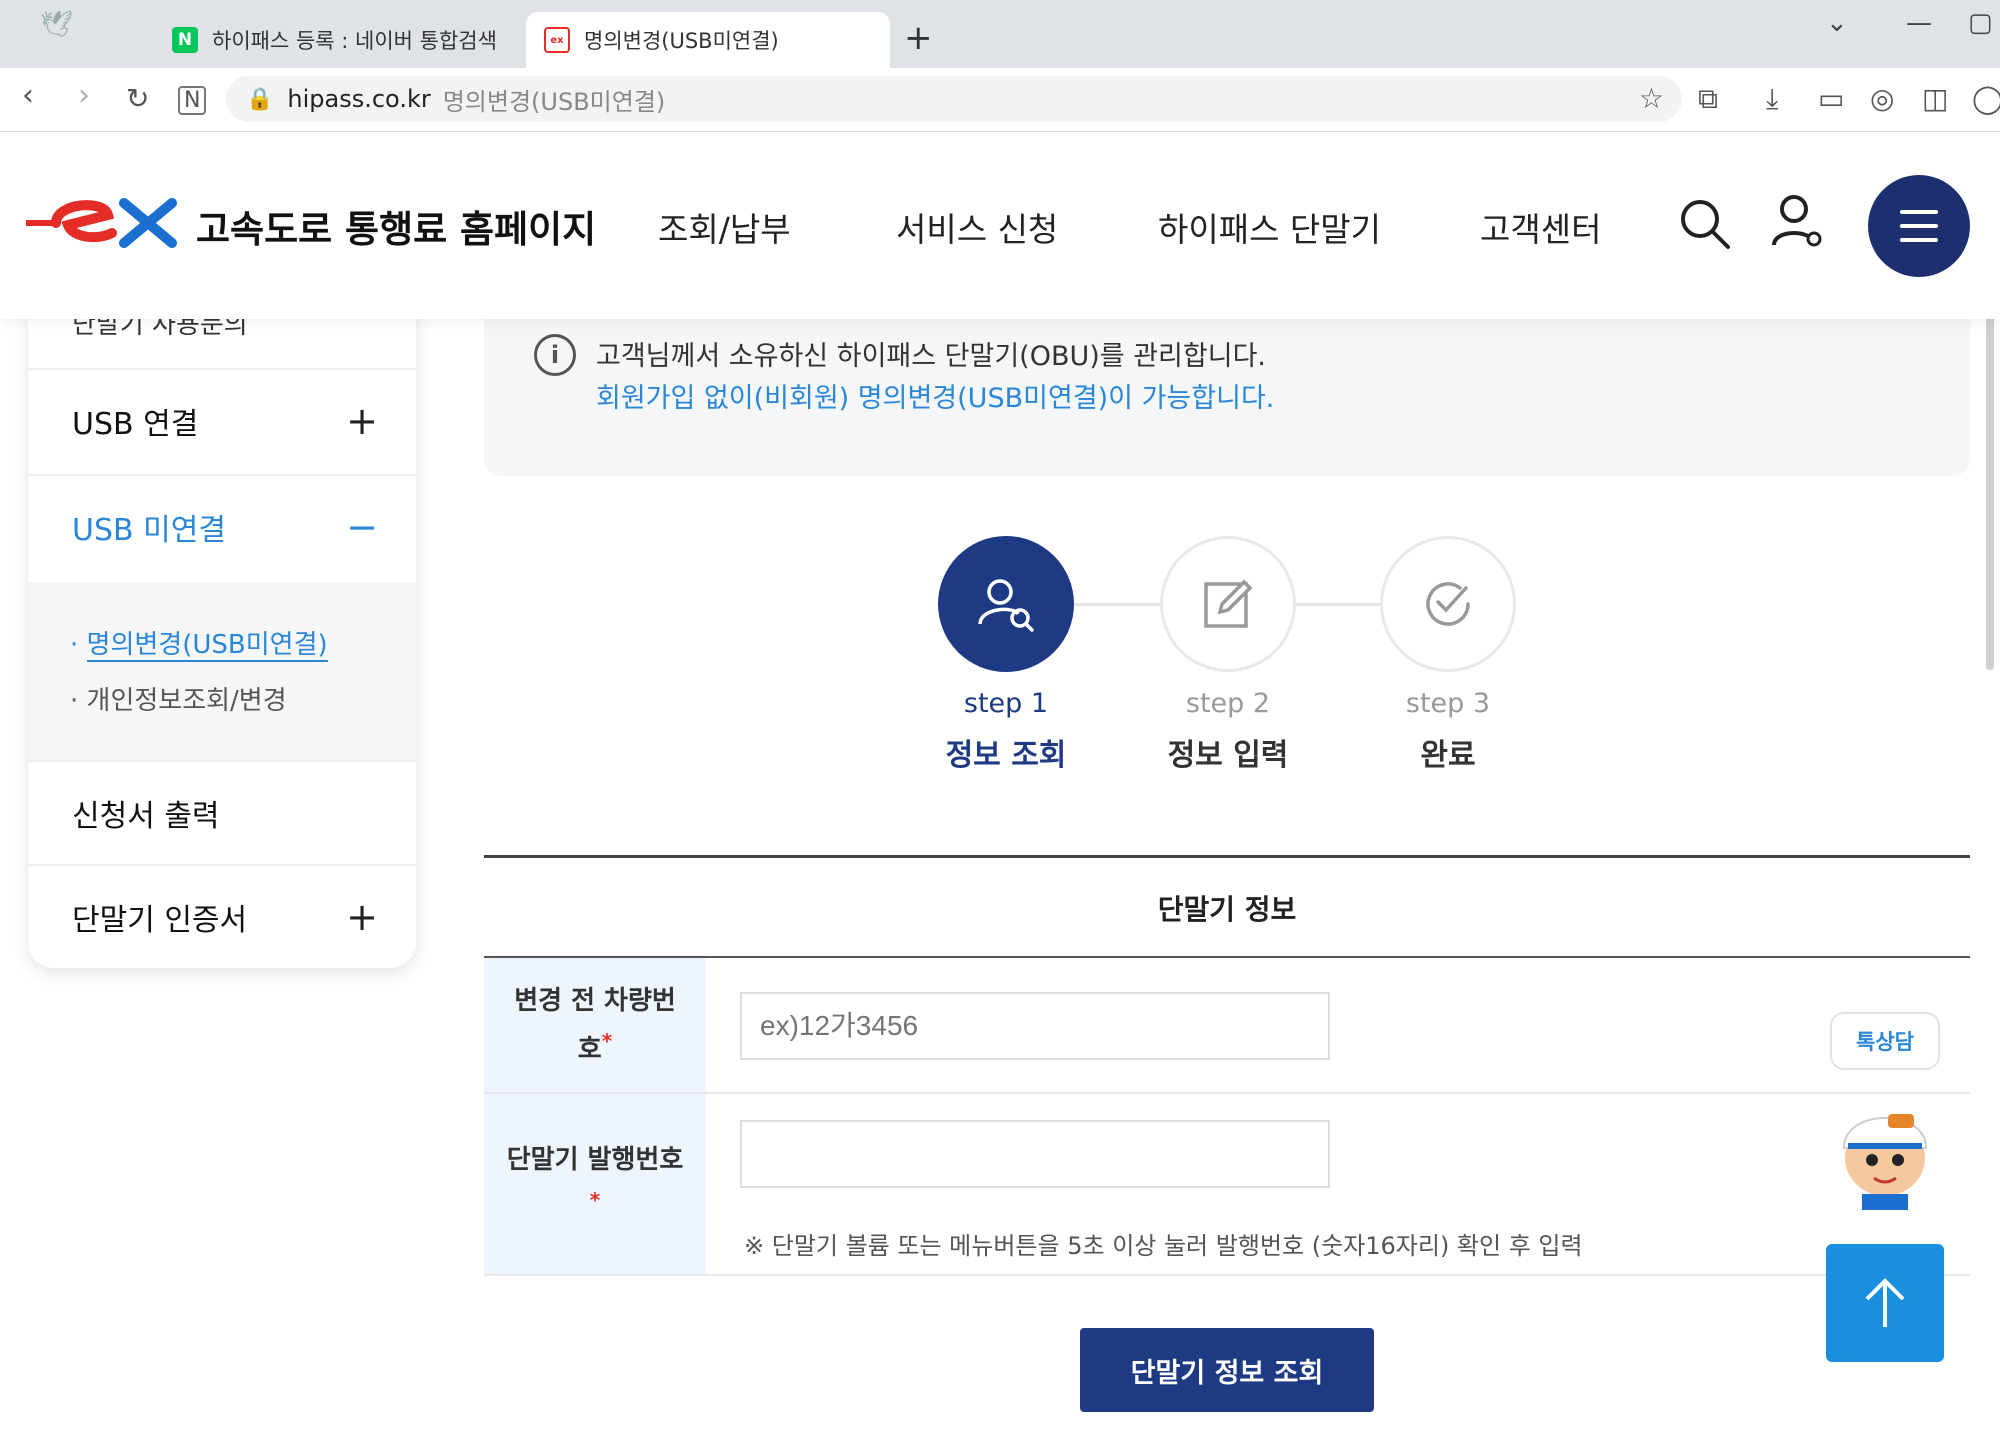 Image resolution: width=2000 pixels, height=1448 pixels. Describe the element at coordinates (1797, 224) in the screenshot. I see `user-login-icon` at that location.